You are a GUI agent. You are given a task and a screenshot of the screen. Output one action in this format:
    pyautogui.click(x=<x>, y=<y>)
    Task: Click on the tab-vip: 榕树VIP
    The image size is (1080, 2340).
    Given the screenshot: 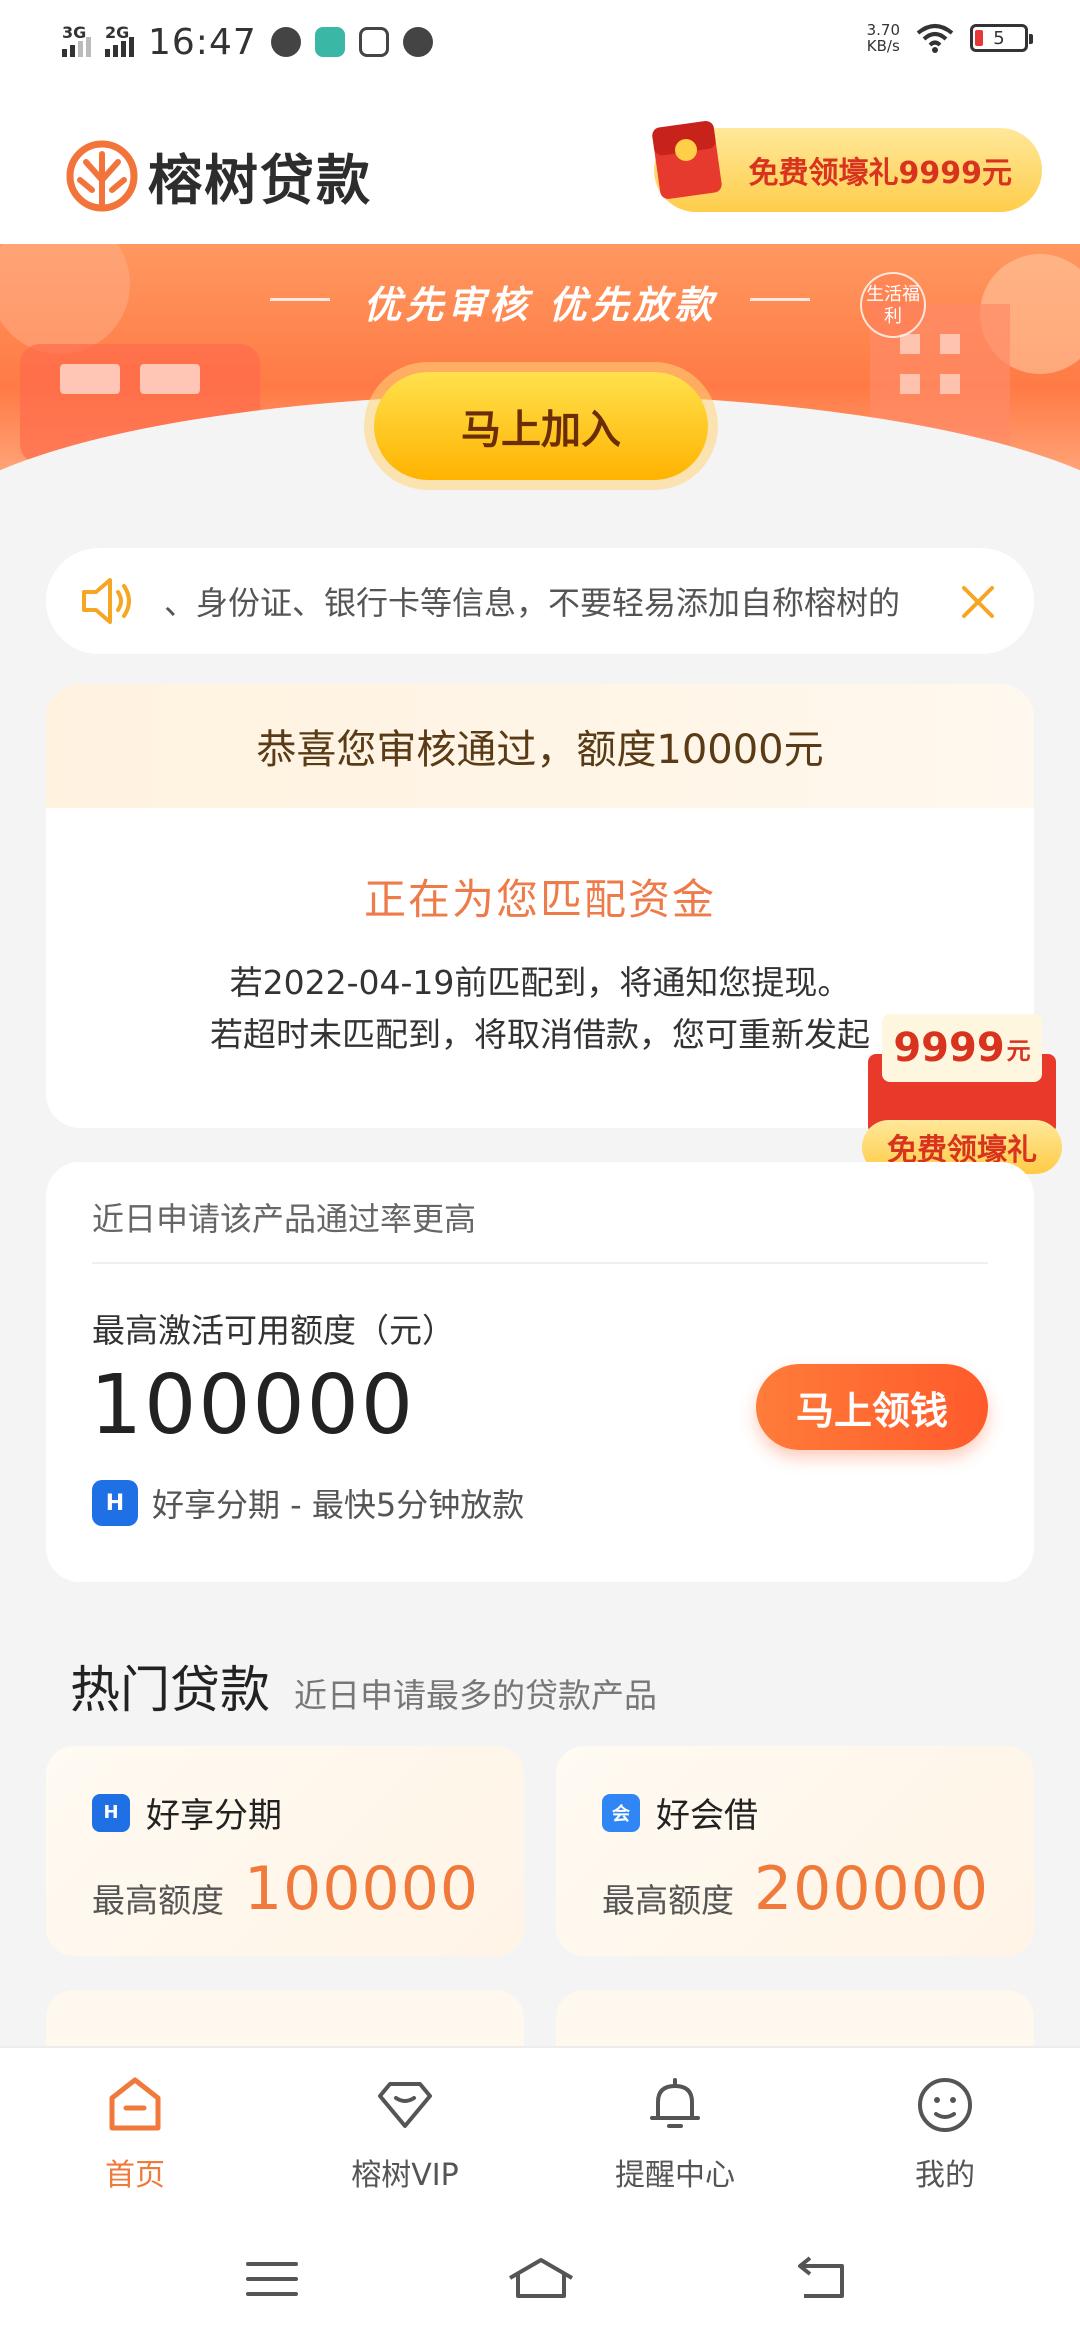 What is the action you would take?
    pyautogui.click(x=405, y=2132)
    